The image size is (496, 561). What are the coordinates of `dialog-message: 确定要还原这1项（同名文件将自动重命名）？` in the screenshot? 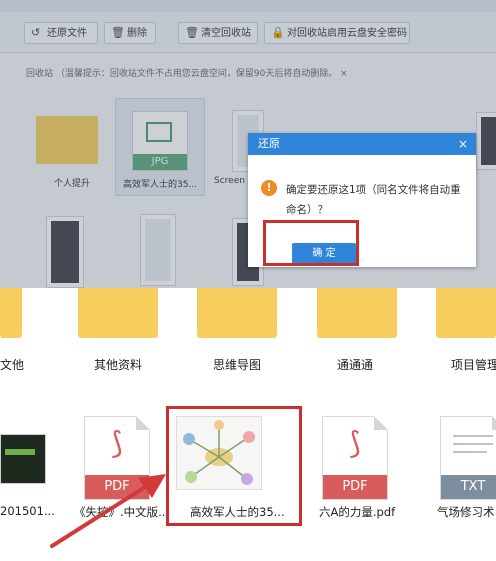 It's located at (373, 200).